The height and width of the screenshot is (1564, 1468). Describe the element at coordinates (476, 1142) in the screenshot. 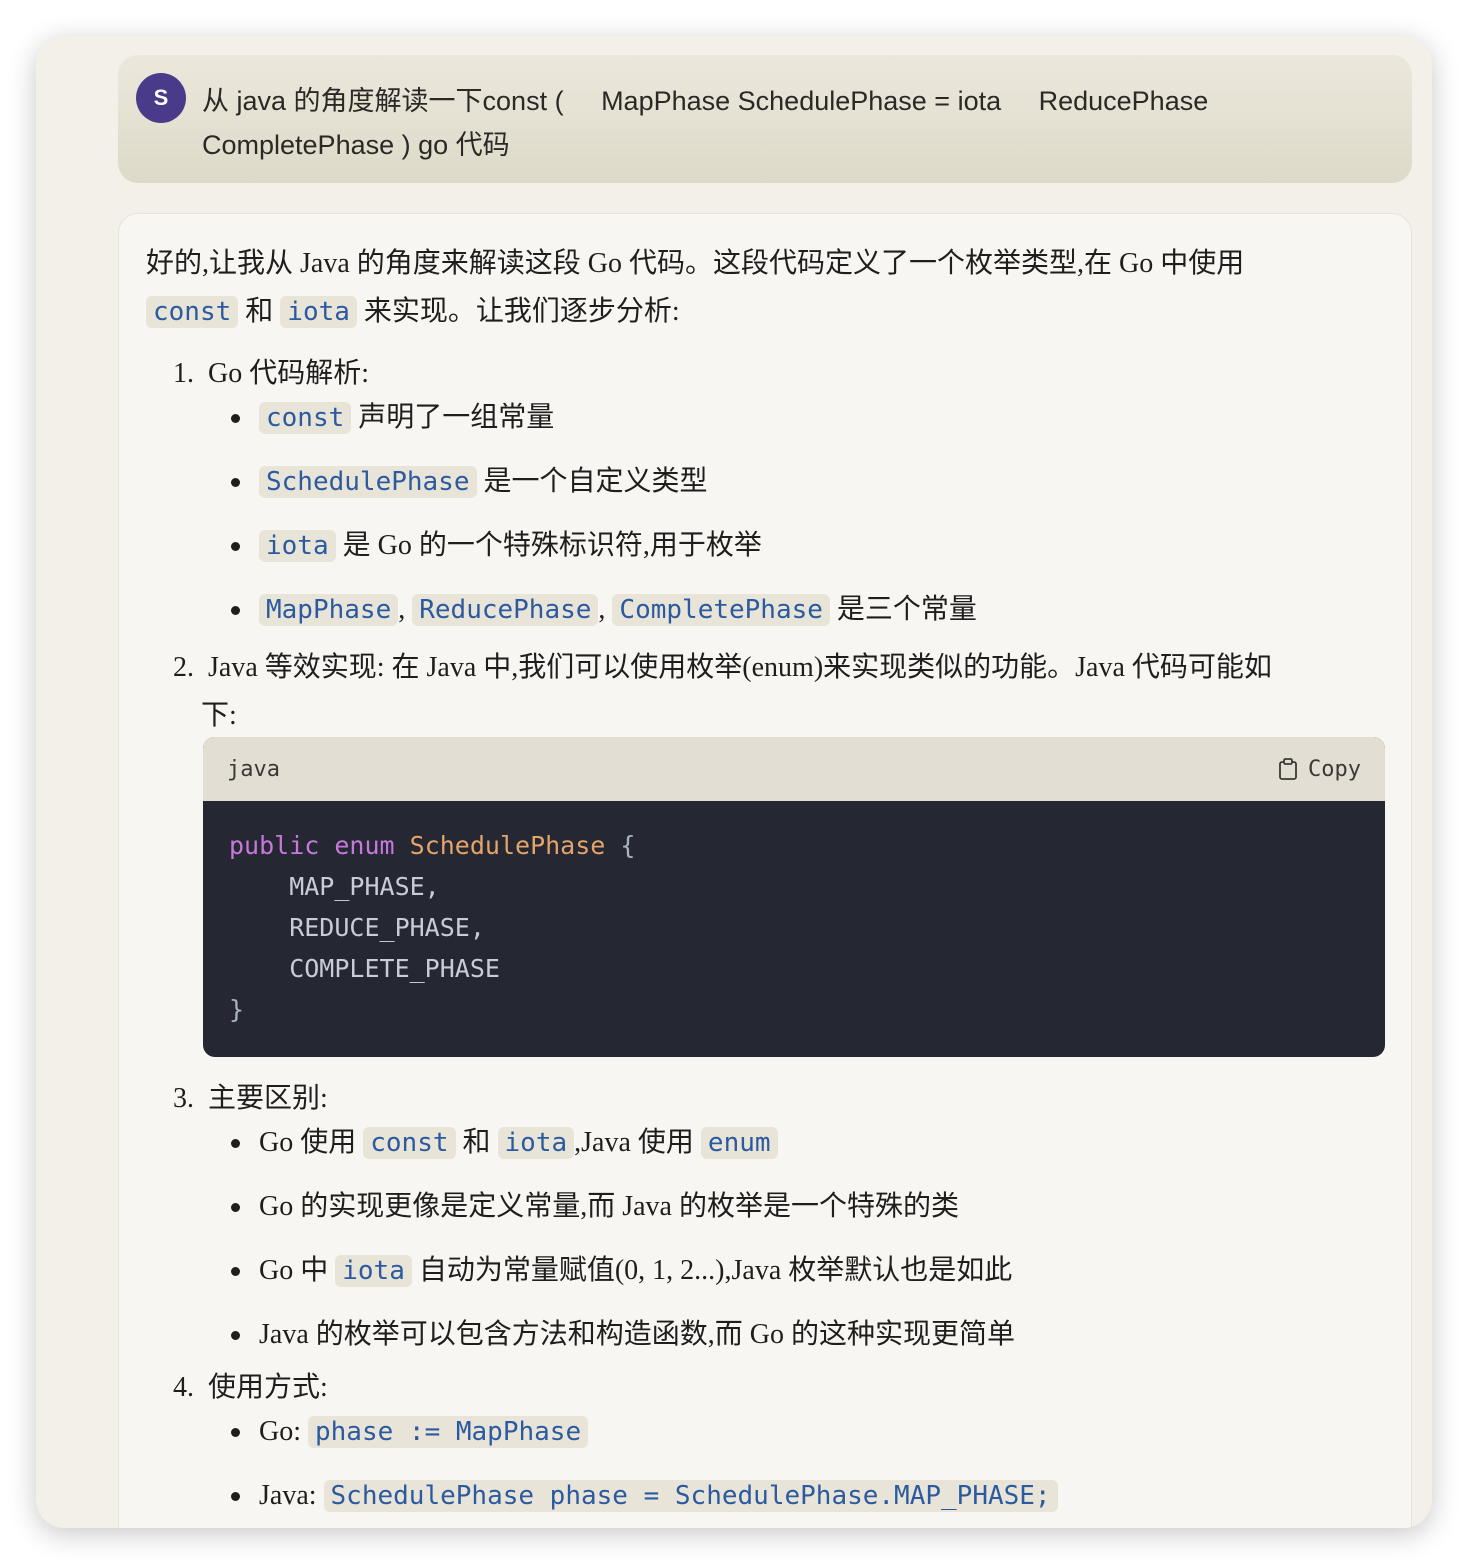

I see `list-item-text: 和` at that location.